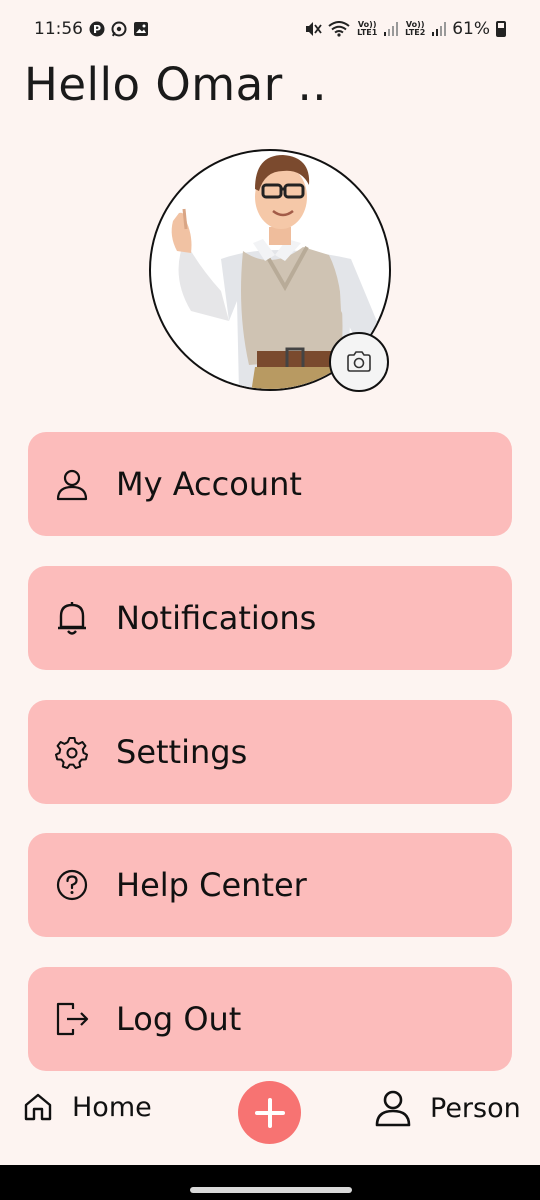 Image resolution: width=540 pixels, height=1200 pixels. I want to click on menu-item-my-account: My Account, so click(270, 484).